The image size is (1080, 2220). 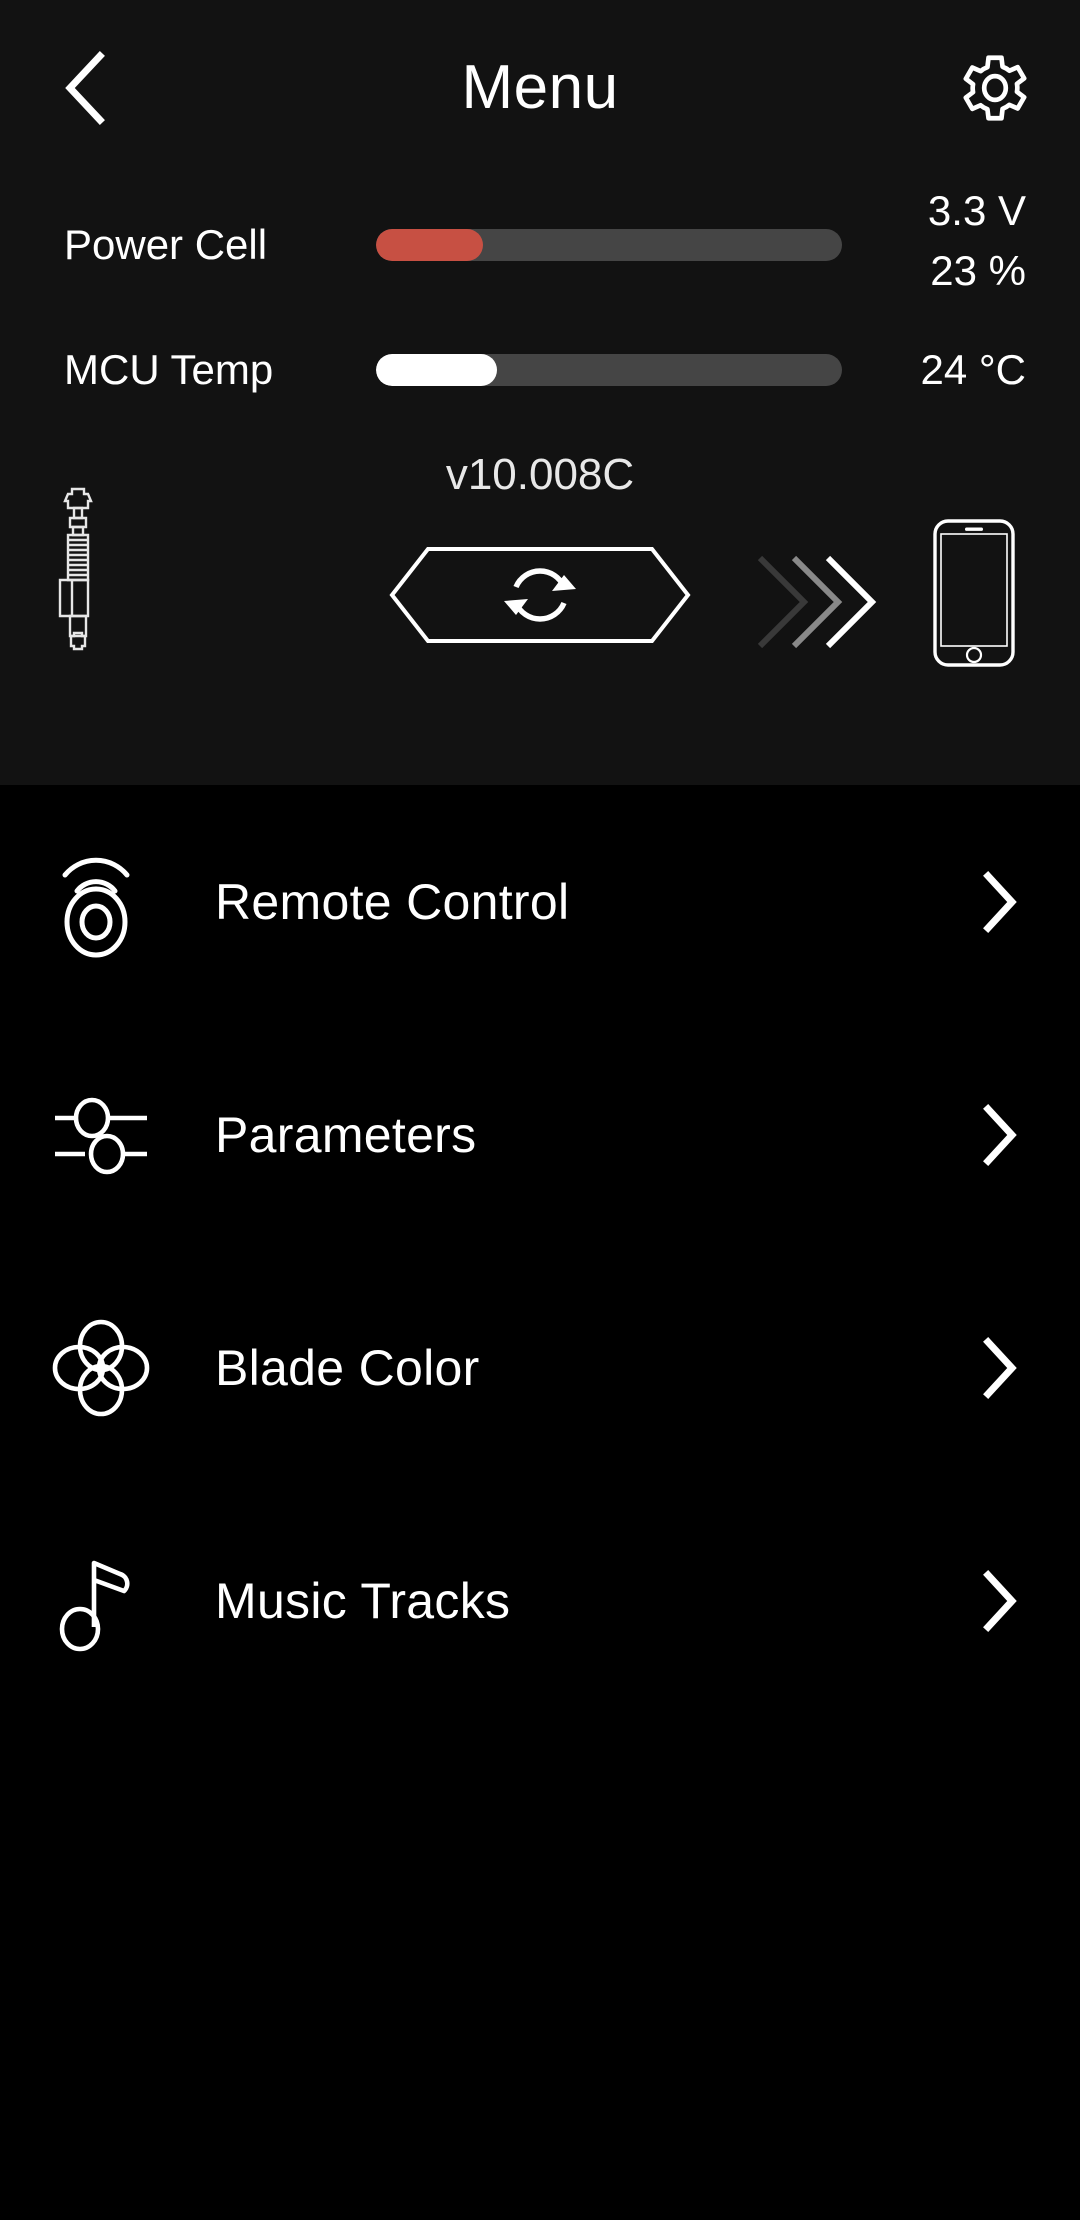 I want to click on mcu-temp-bar-fill, so click(x=437, y=370).